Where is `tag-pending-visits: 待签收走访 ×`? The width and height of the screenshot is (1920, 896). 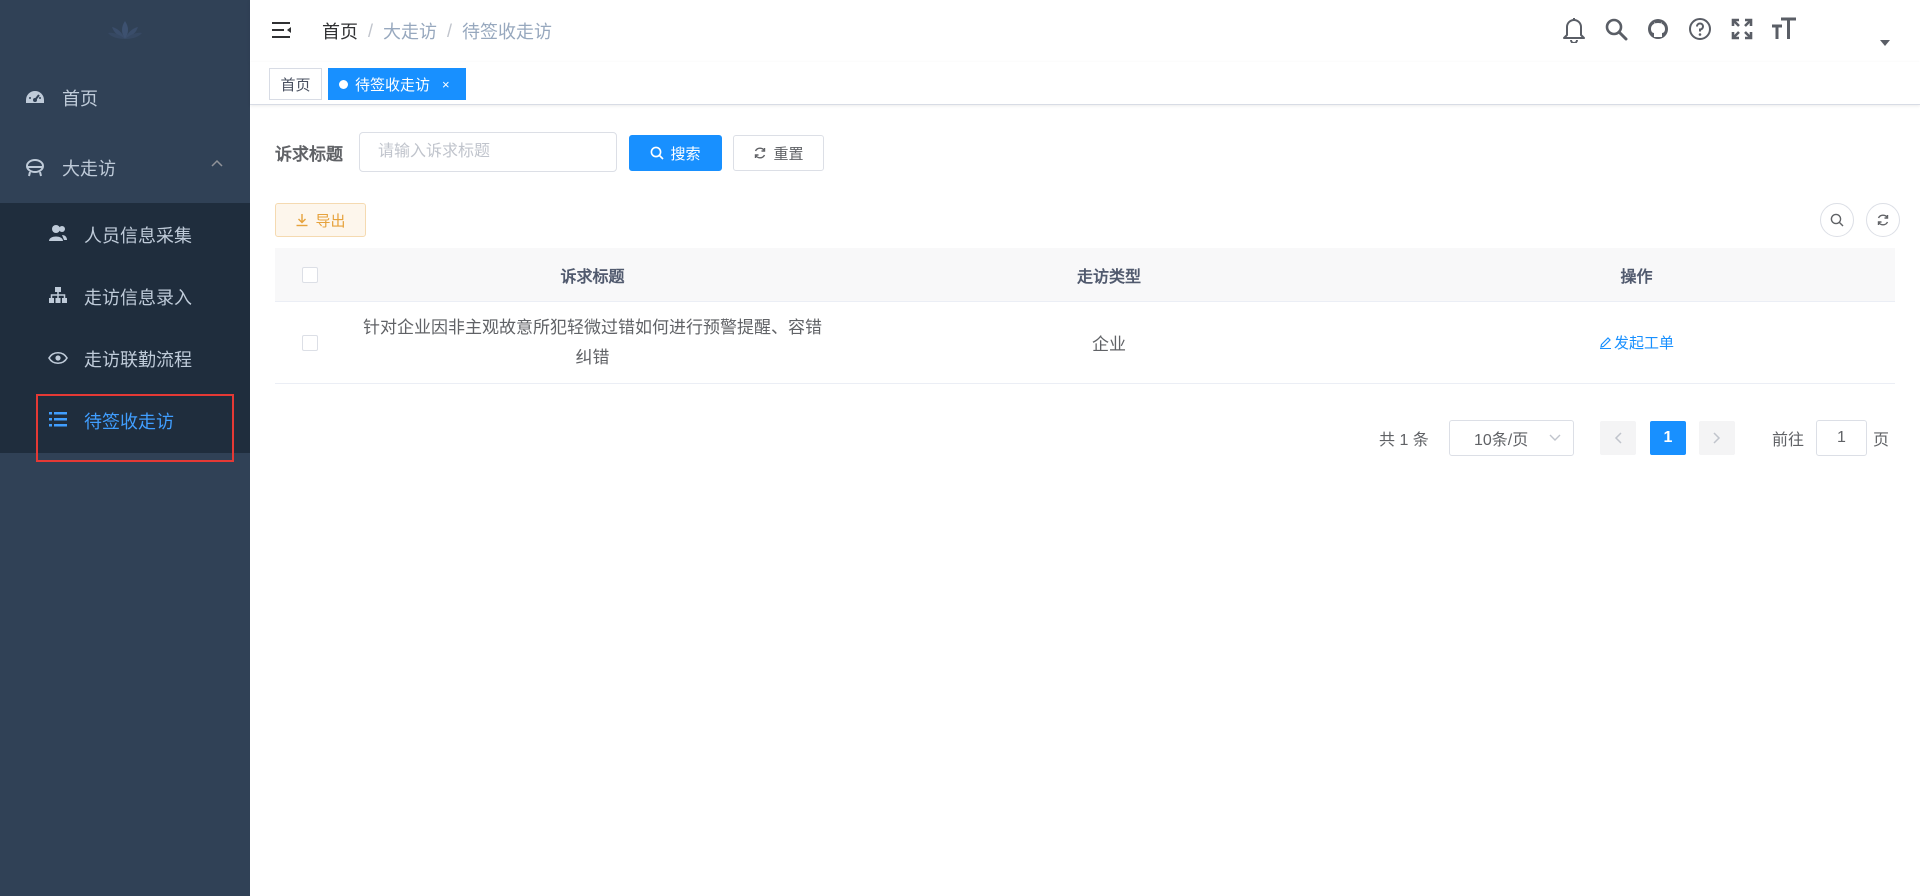 tag-pending-visits: 待签收走访 × is located at coordinates (397, 84).